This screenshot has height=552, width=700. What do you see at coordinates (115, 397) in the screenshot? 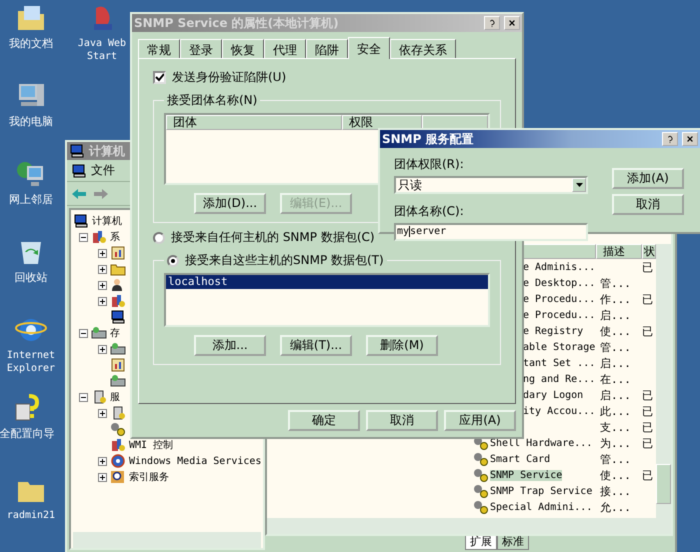
I see `tree-item-label: 服` at bounding box center [115, 397].